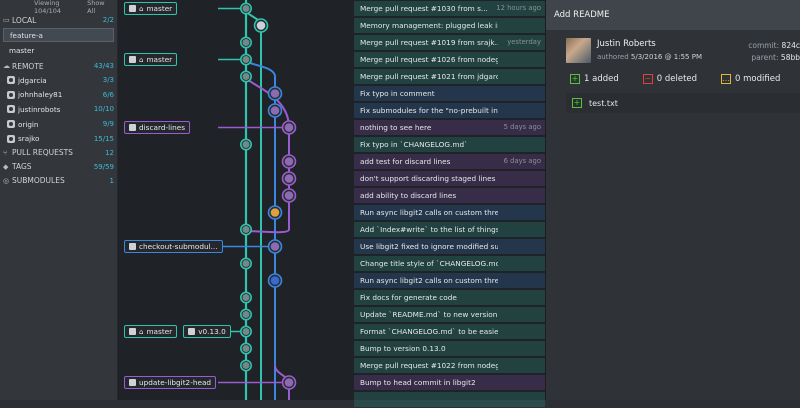 The width and height of the screenshot is (800, 408). I want to click on stat-modified: … 0 modified, so click(750, 79).